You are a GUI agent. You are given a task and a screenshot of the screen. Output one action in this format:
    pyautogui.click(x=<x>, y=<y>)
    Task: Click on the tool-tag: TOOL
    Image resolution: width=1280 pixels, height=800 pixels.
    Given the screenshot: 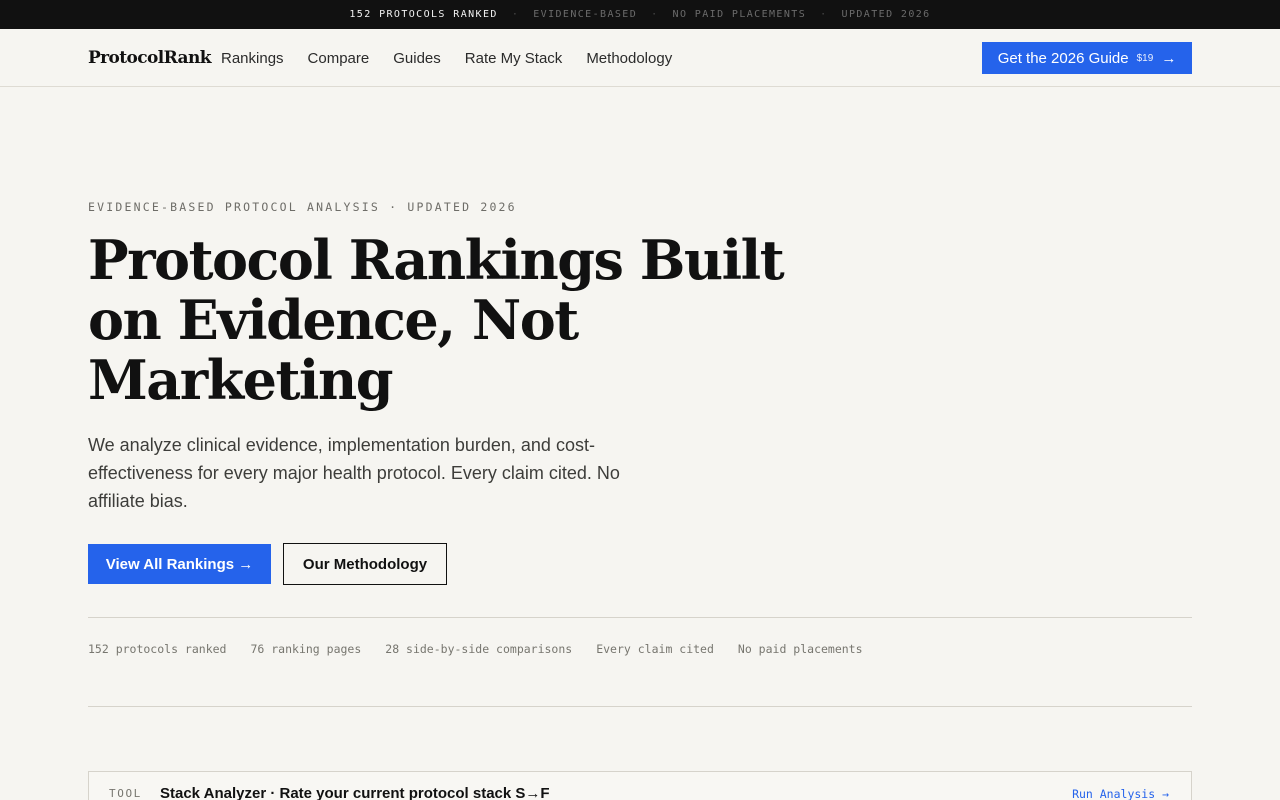 What is the action you would take?
    pyautogui.click(x=125, y=793)
    